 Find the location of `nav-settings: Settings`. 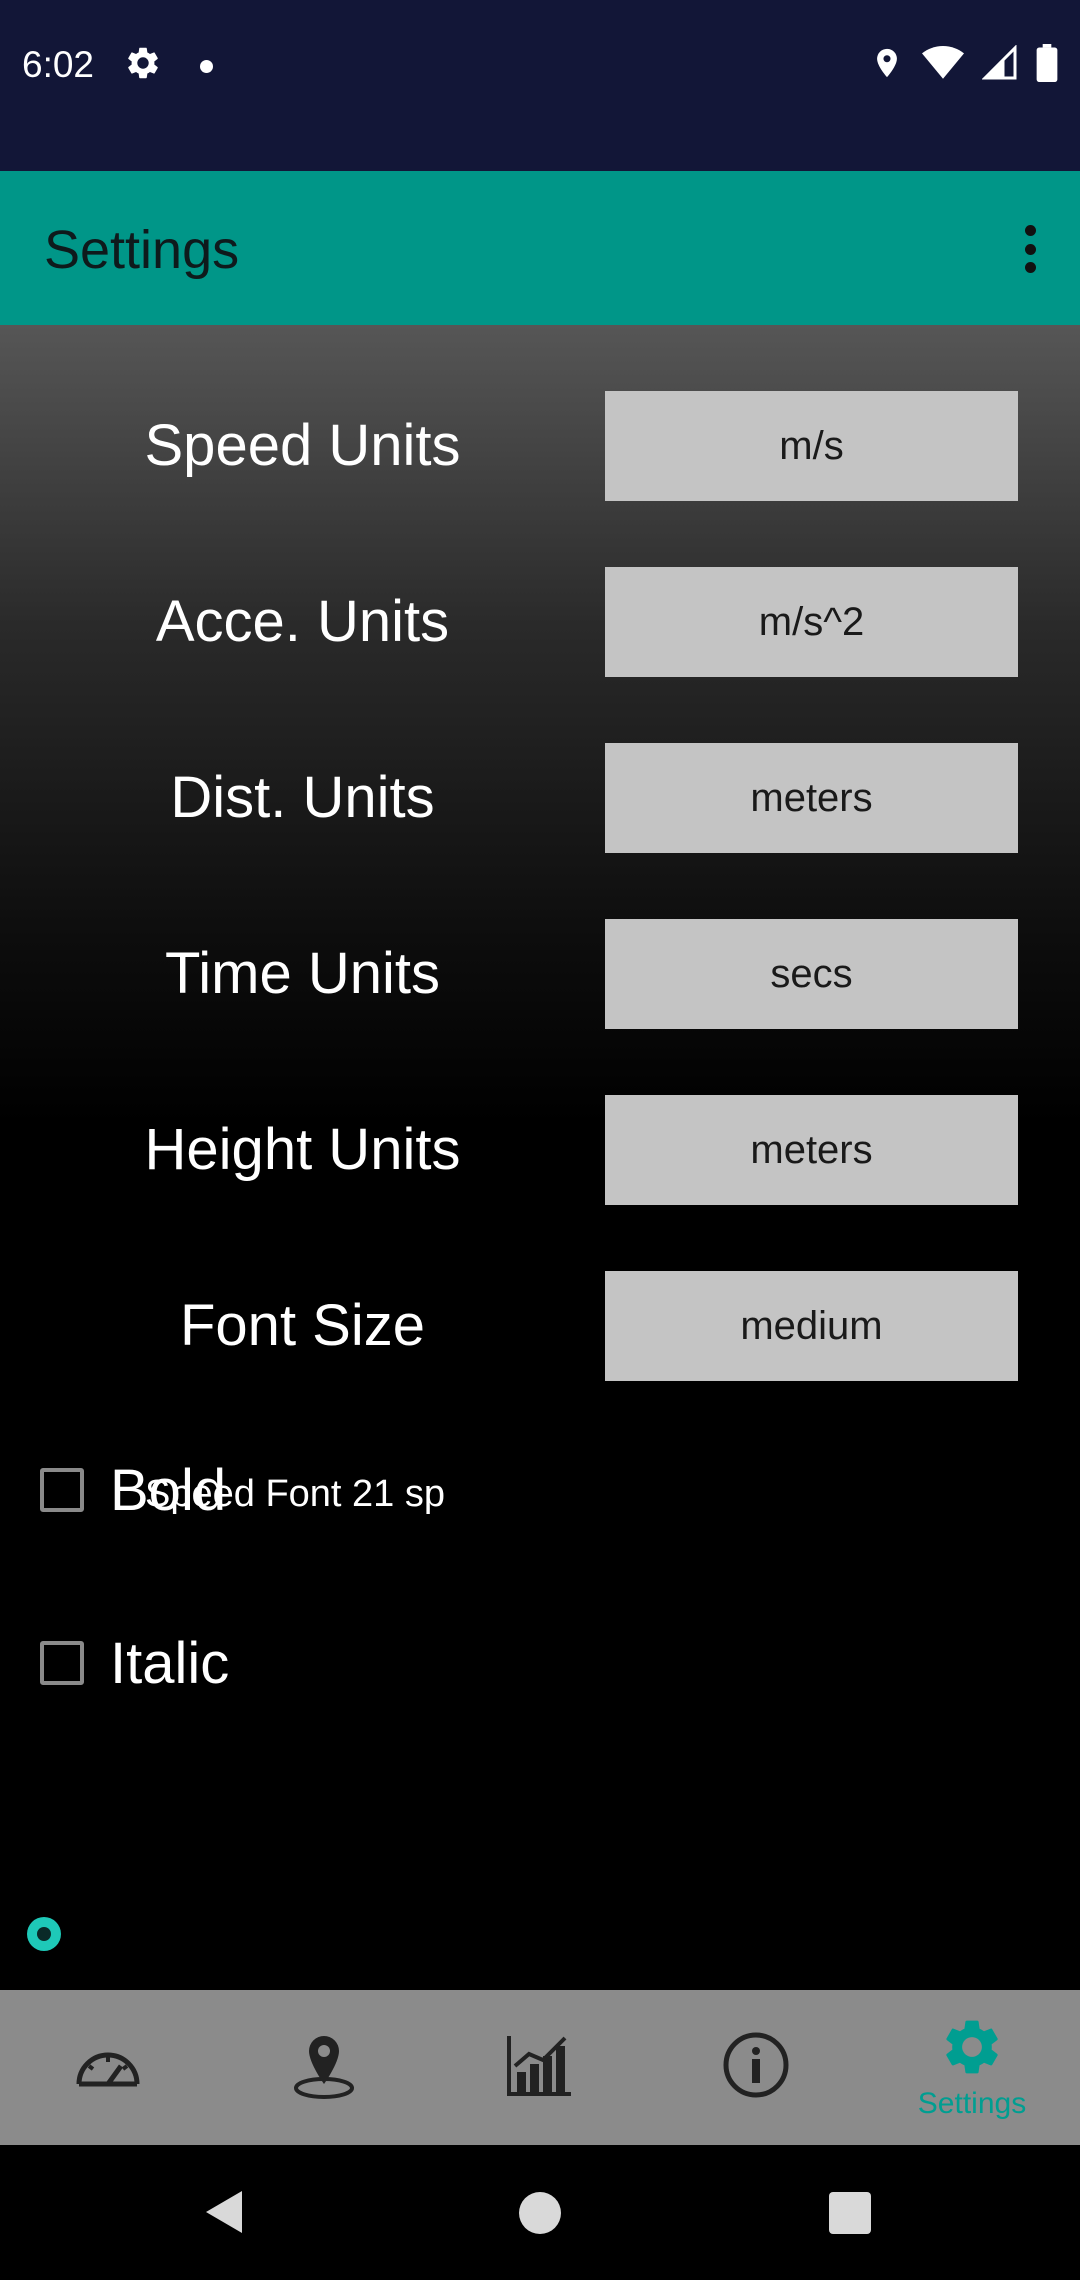

nav-settings: Settings is located at coordinates (972, 2067).